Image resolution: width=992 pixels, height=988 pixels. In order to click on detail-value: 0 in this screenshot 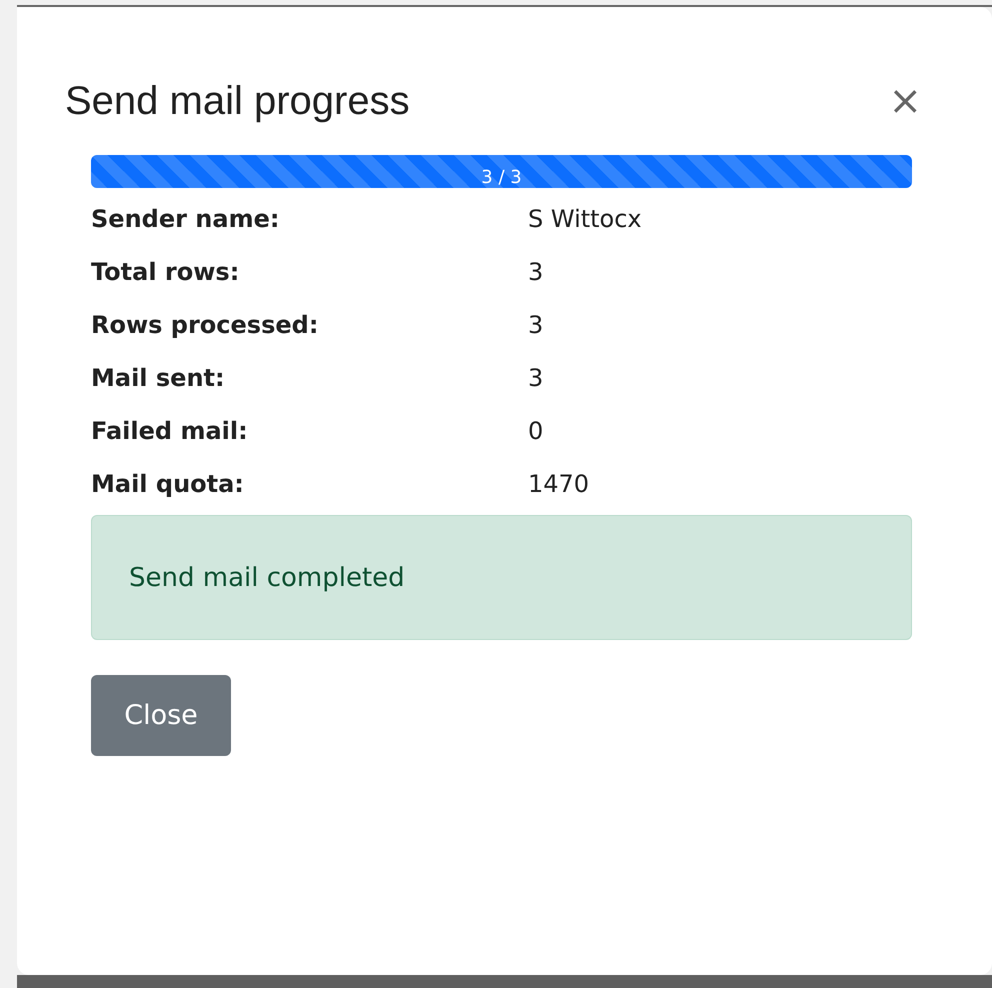, I will do `click(536, 431)`.